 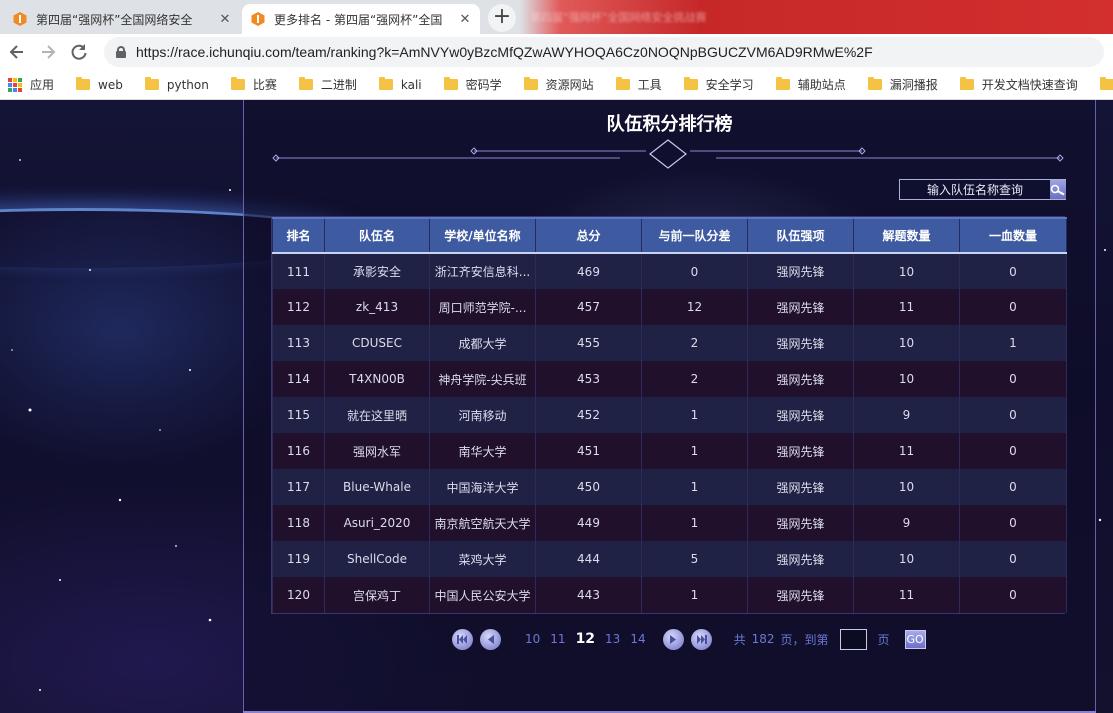 What do you see at coordinates (298, 523) in the screenshot?
I see `rank-cell: 118` at bounding box center [298, 523].